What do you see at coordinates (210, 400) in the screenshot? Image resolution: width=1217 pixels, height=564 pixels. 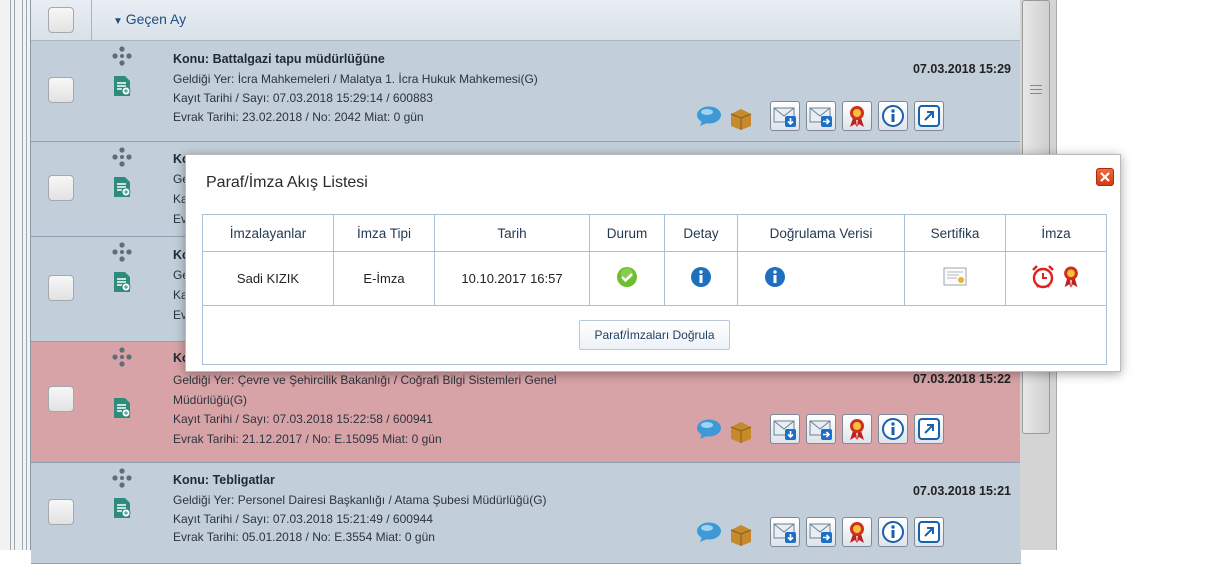 I see `row-from-continued: Müdürlüğü(G)` at bounding box center [210, 400].